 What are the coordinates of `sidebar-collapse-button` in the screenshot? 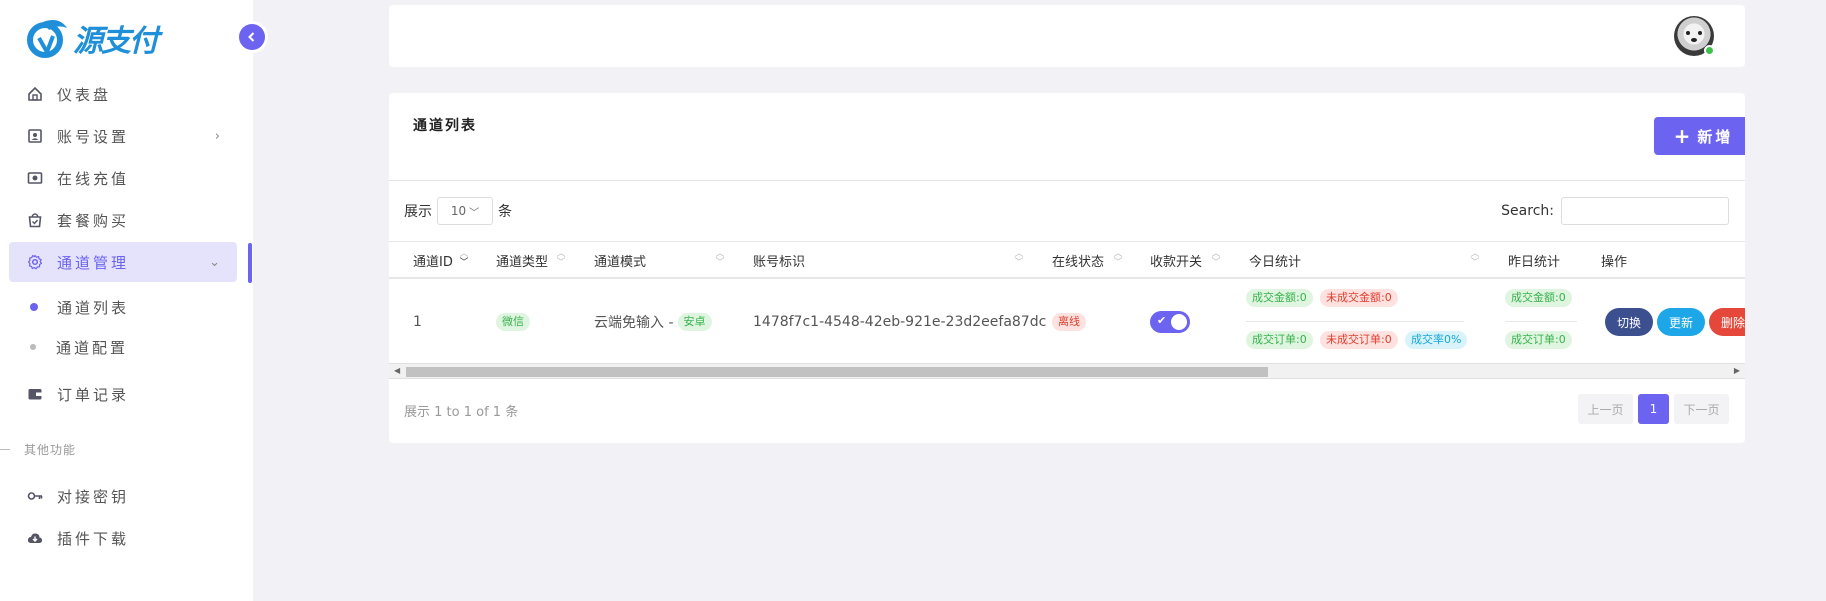 It's located at (252, 37).